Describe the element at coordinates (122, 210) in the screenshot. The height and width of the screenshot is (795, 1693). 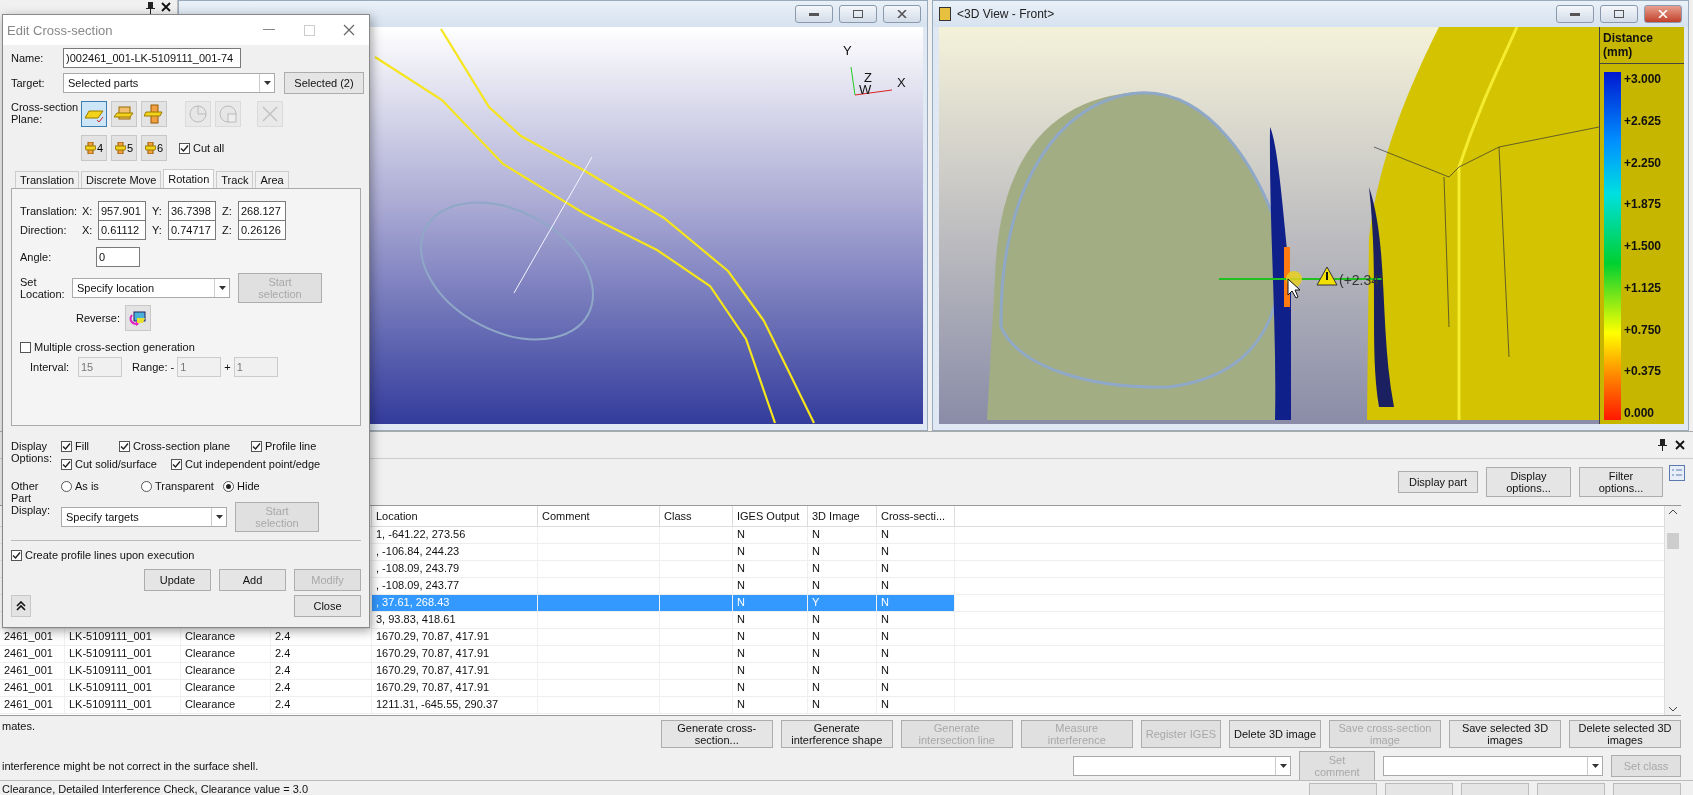
I see `coordinate-field: 957.901` at that location.